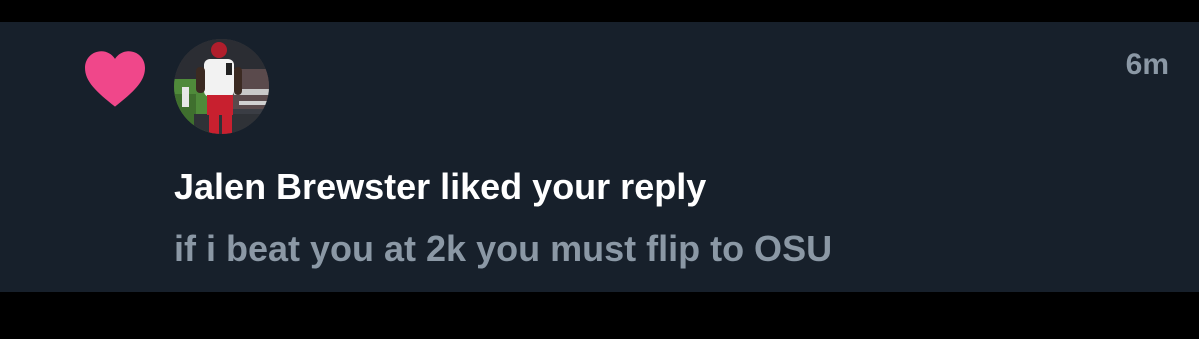 The image size is (1199, 339). I want to click on heart-icon, so click(115, 79).